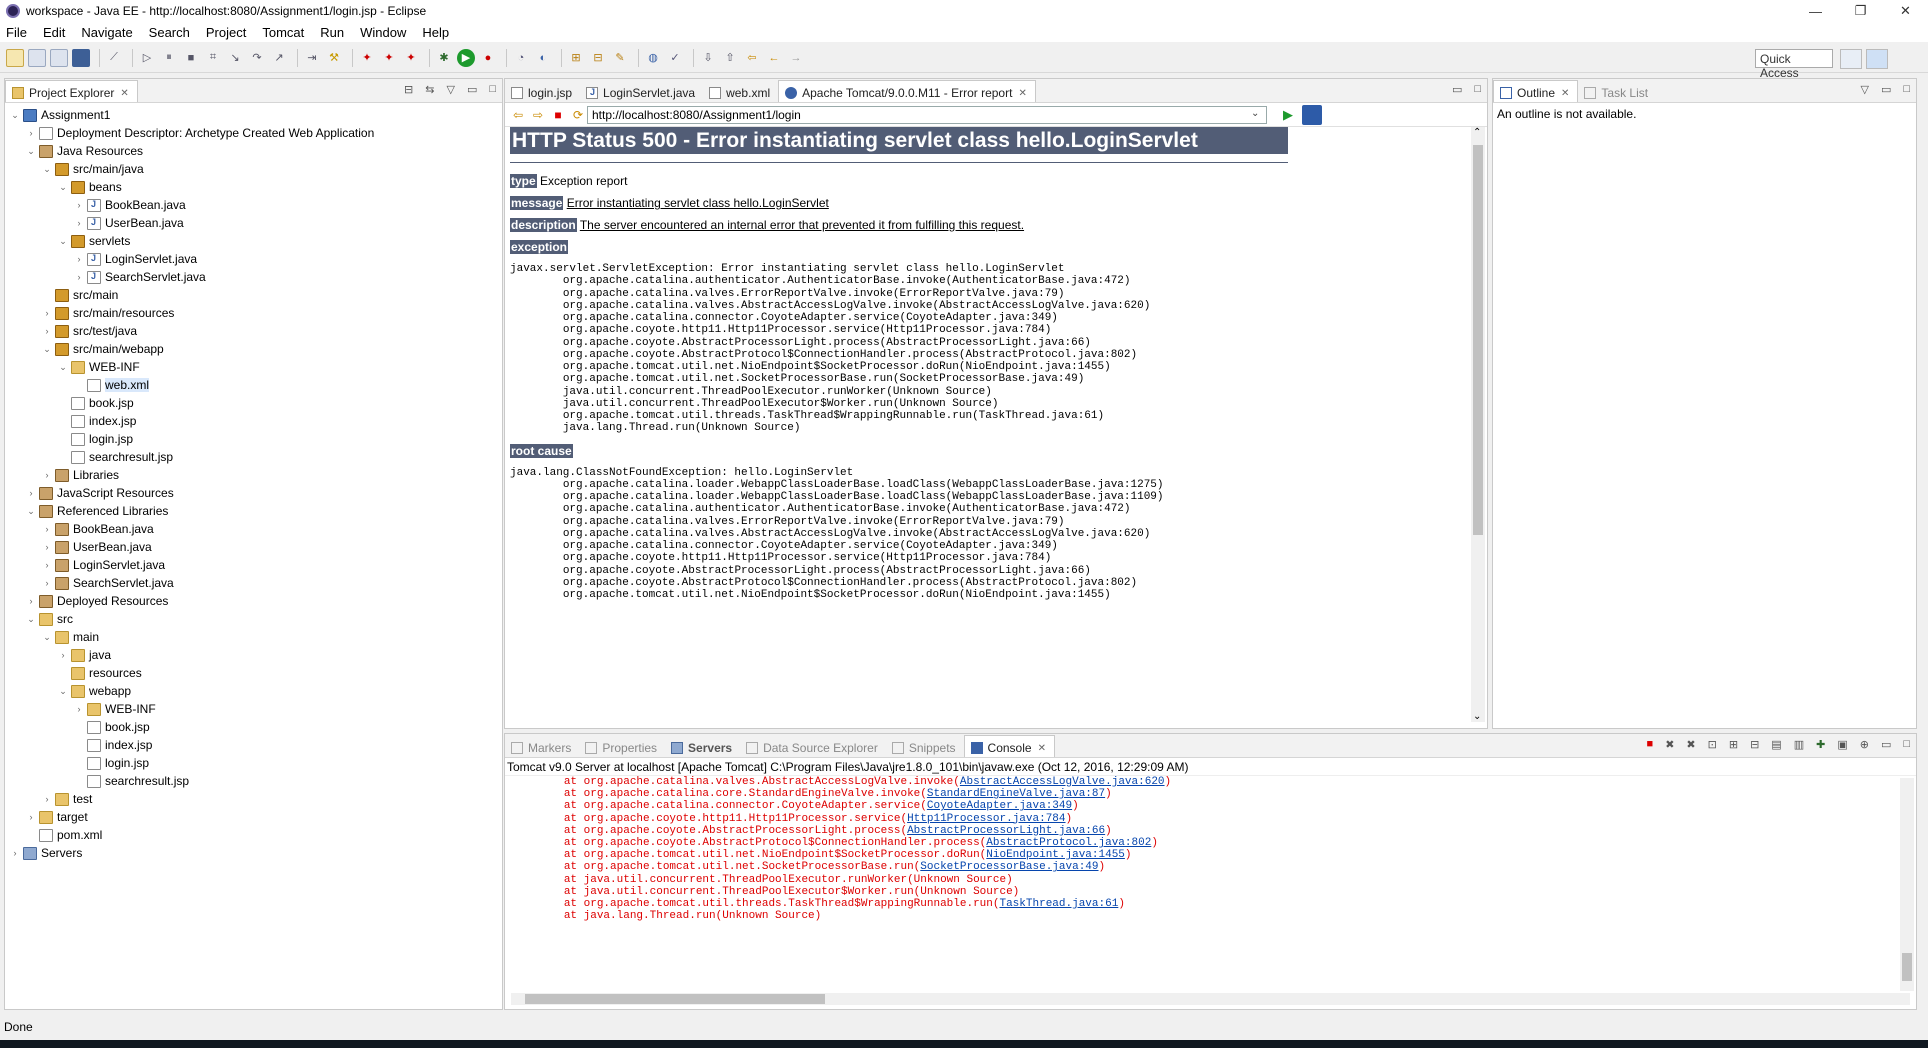  I want to click on new-icon, so click(15, 57).